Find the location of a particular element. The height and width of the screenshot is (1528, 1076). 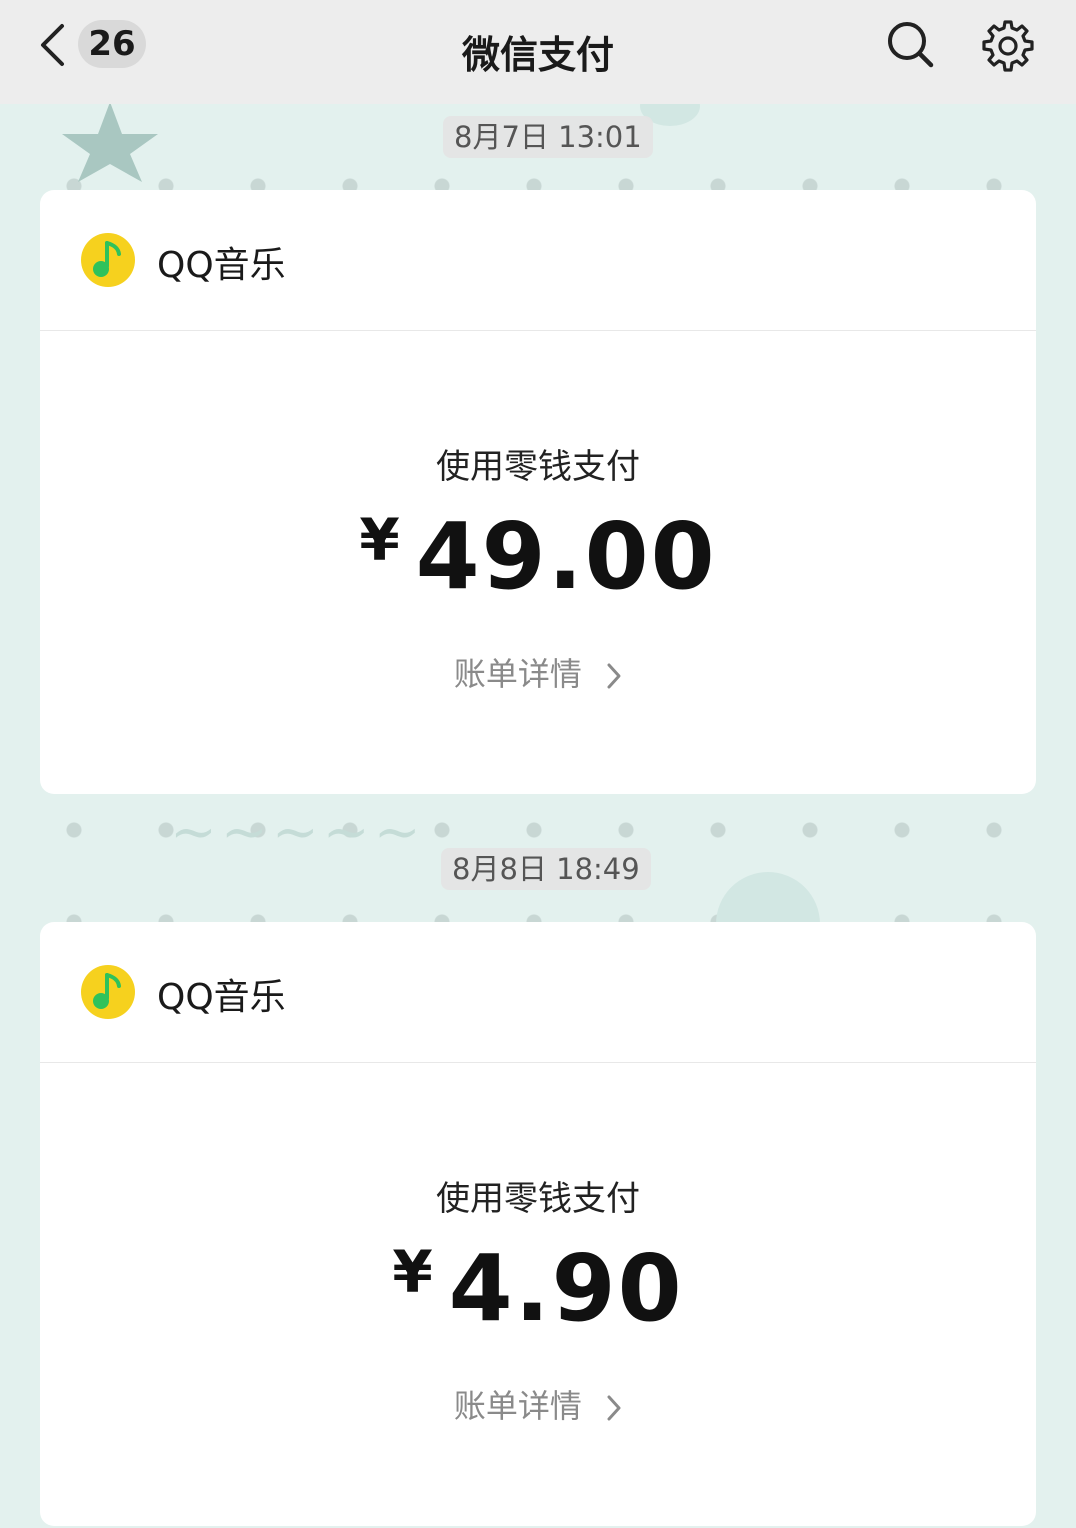

amount-value: 4.90 is located at coordinates (566, 1288).